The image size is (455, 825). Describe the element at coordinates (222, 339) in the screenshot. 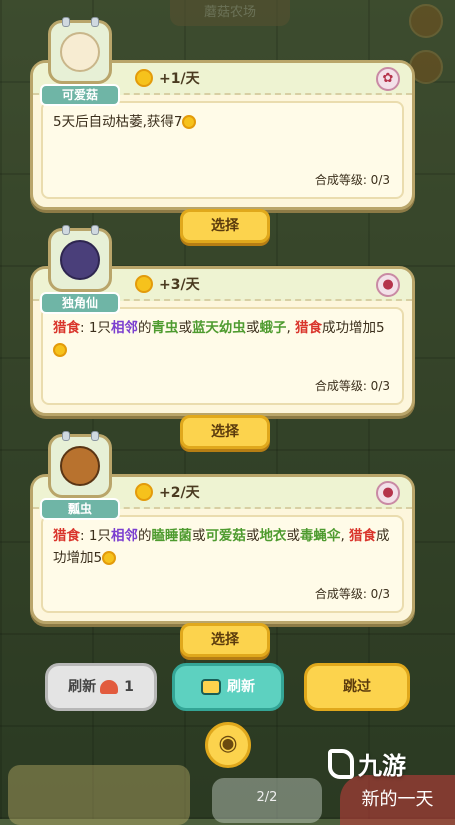

I see `description-text: 猎食: 1只相邻的青虫或蓝天幼虫或蛾子, 猎食成功增加5` at that location.